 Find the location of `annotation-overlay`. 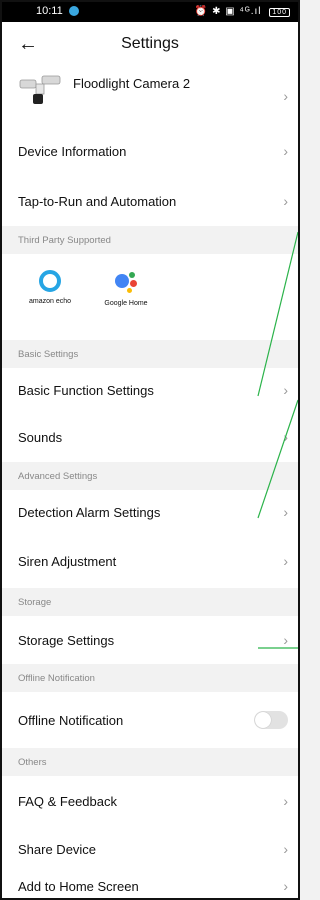

annotation-overlay is located at coordinates (278, 440).